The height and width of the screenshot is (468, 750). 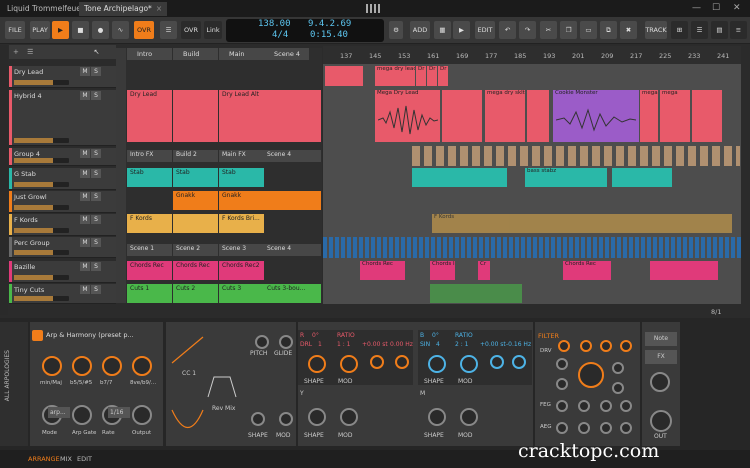 I want to click on track-header: Tiny Cuts MS, so click(x=62, y=294).